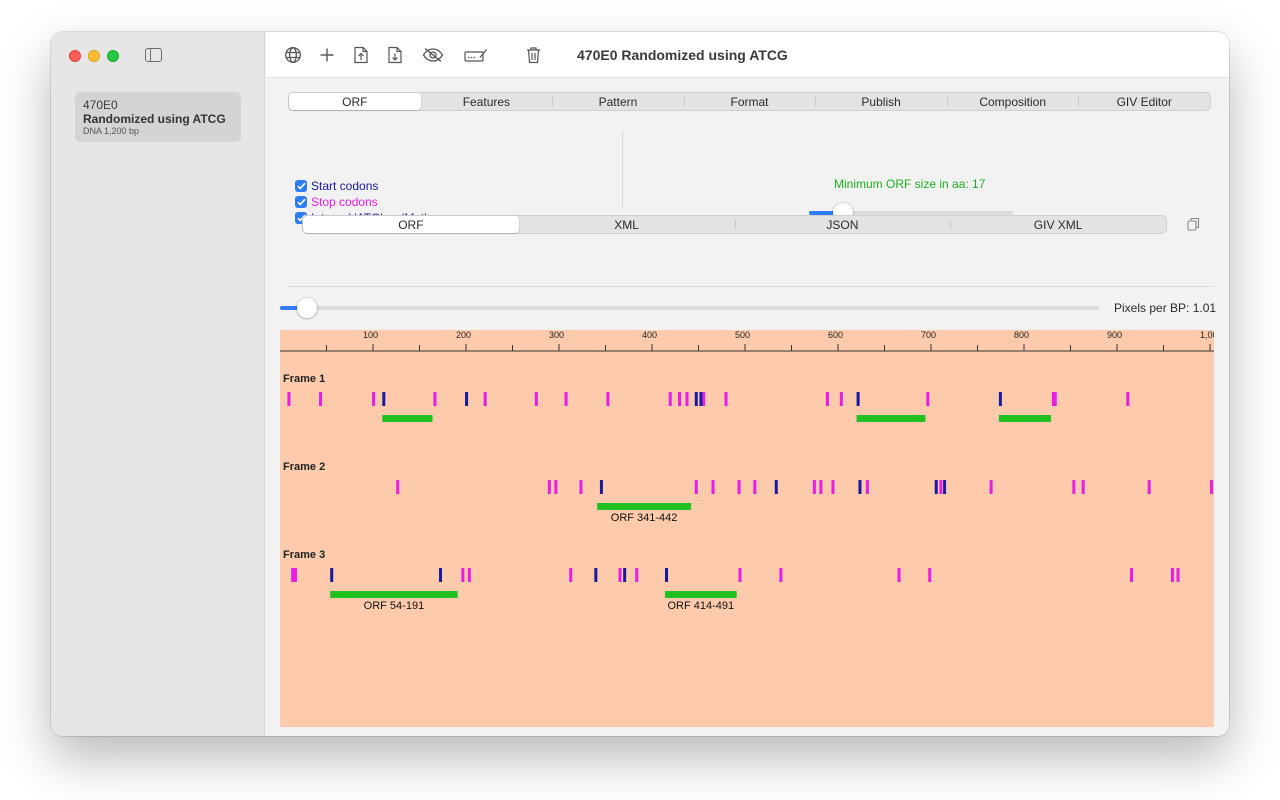 The height and width of the screenshot is (800, 1280). Describe the element at coordinates (307, 308) in the screenshot. I see `ppbp-slider-knob` at that location.